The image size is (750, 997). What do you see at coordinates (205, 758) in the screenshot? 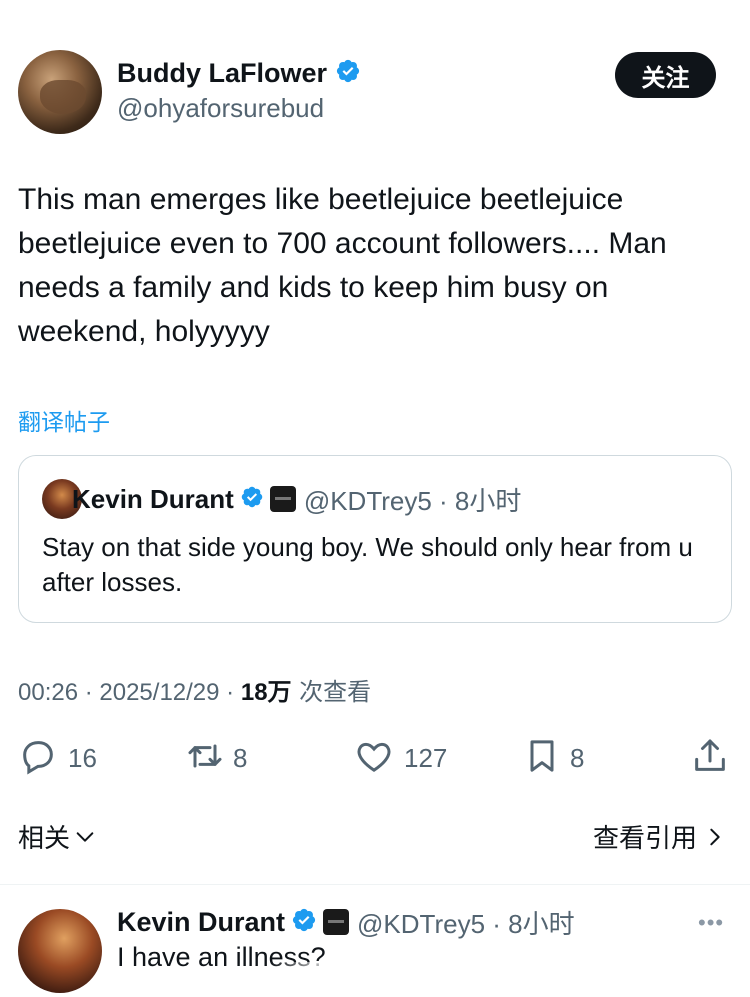
I see `repost-icon` at bounding box center [205, 758].